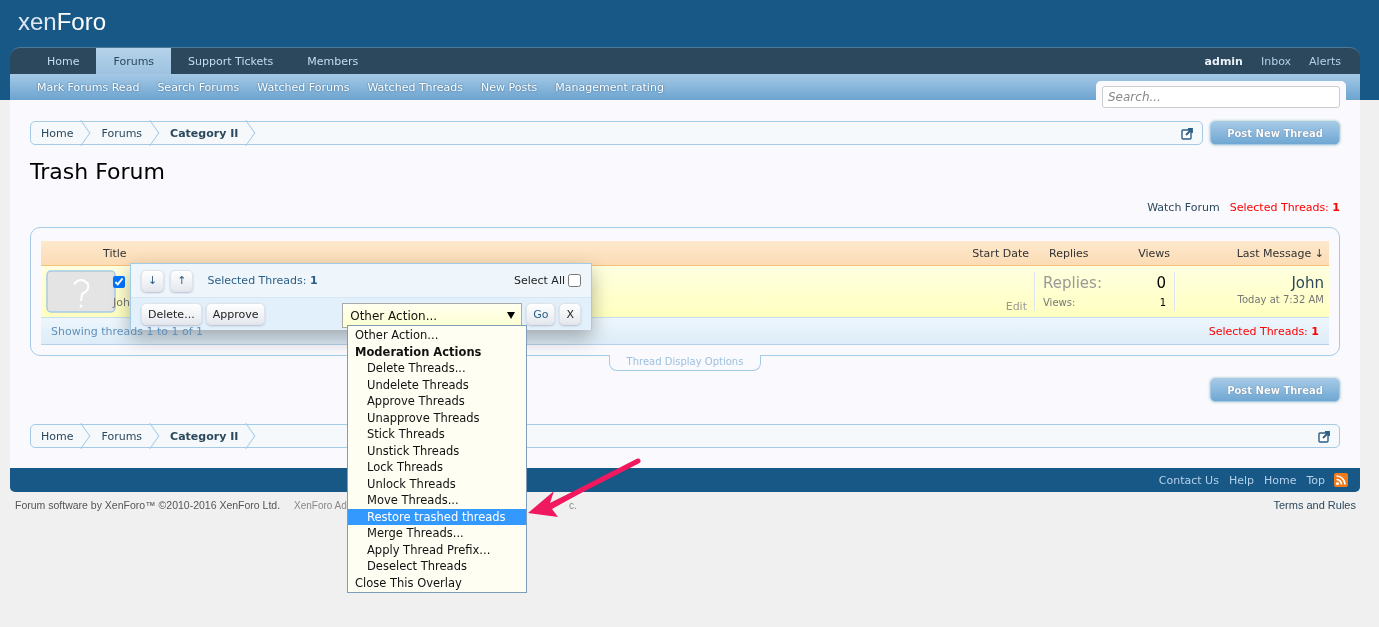 The height and width of the screenshot is (627, 1379). Describe the element at coordinates (134, 61) in the screenshot. I see `nav-tab: Forums` at that location.